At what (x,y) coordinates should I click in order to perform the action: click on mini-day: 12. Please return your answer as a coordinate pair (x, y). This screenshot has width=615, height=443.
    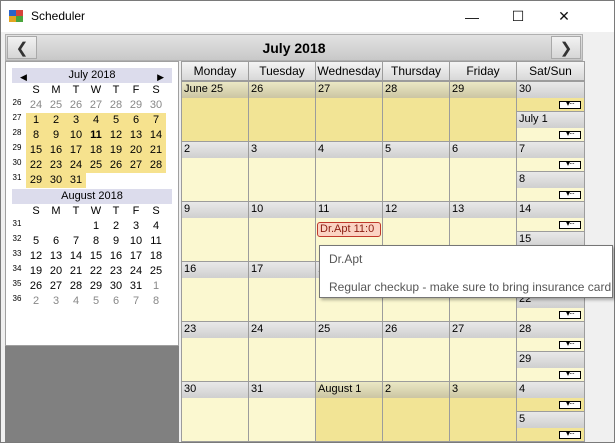
    Looking at the image, I should click on (116, 135).